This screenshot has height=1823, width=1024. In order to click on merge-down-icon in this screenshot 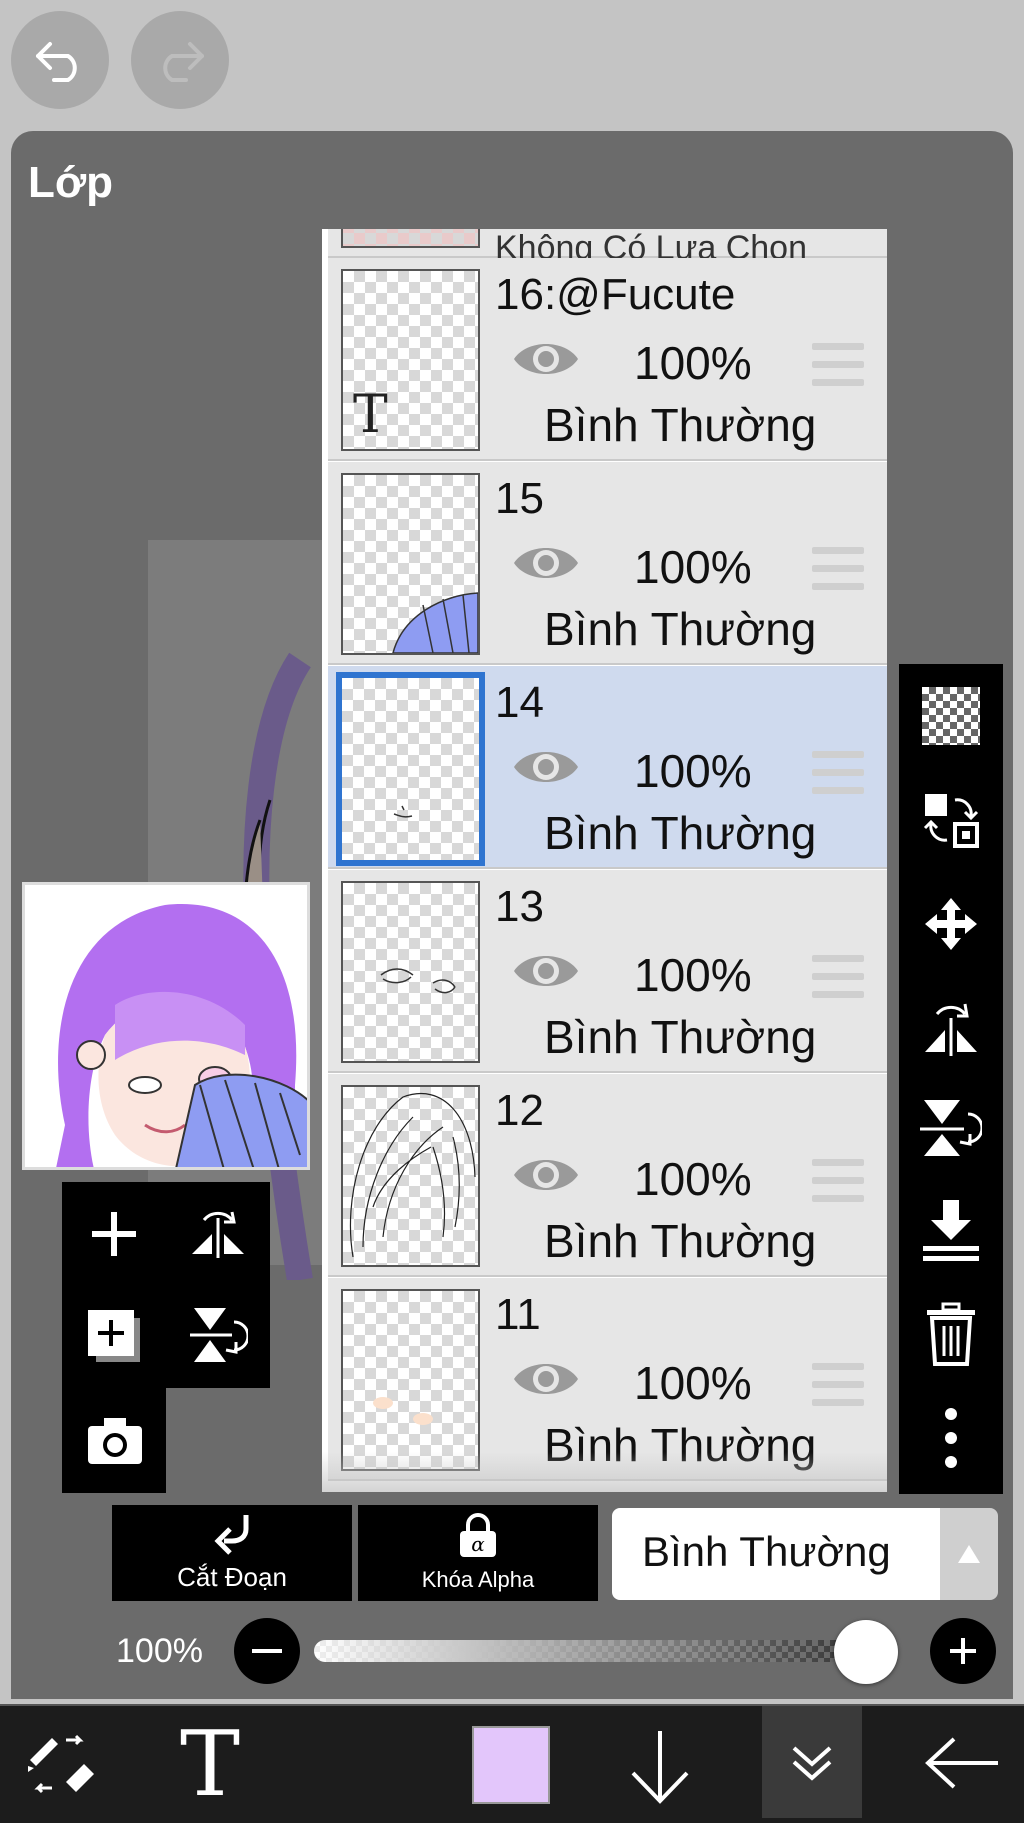, I will do `click(951, 1230)`.